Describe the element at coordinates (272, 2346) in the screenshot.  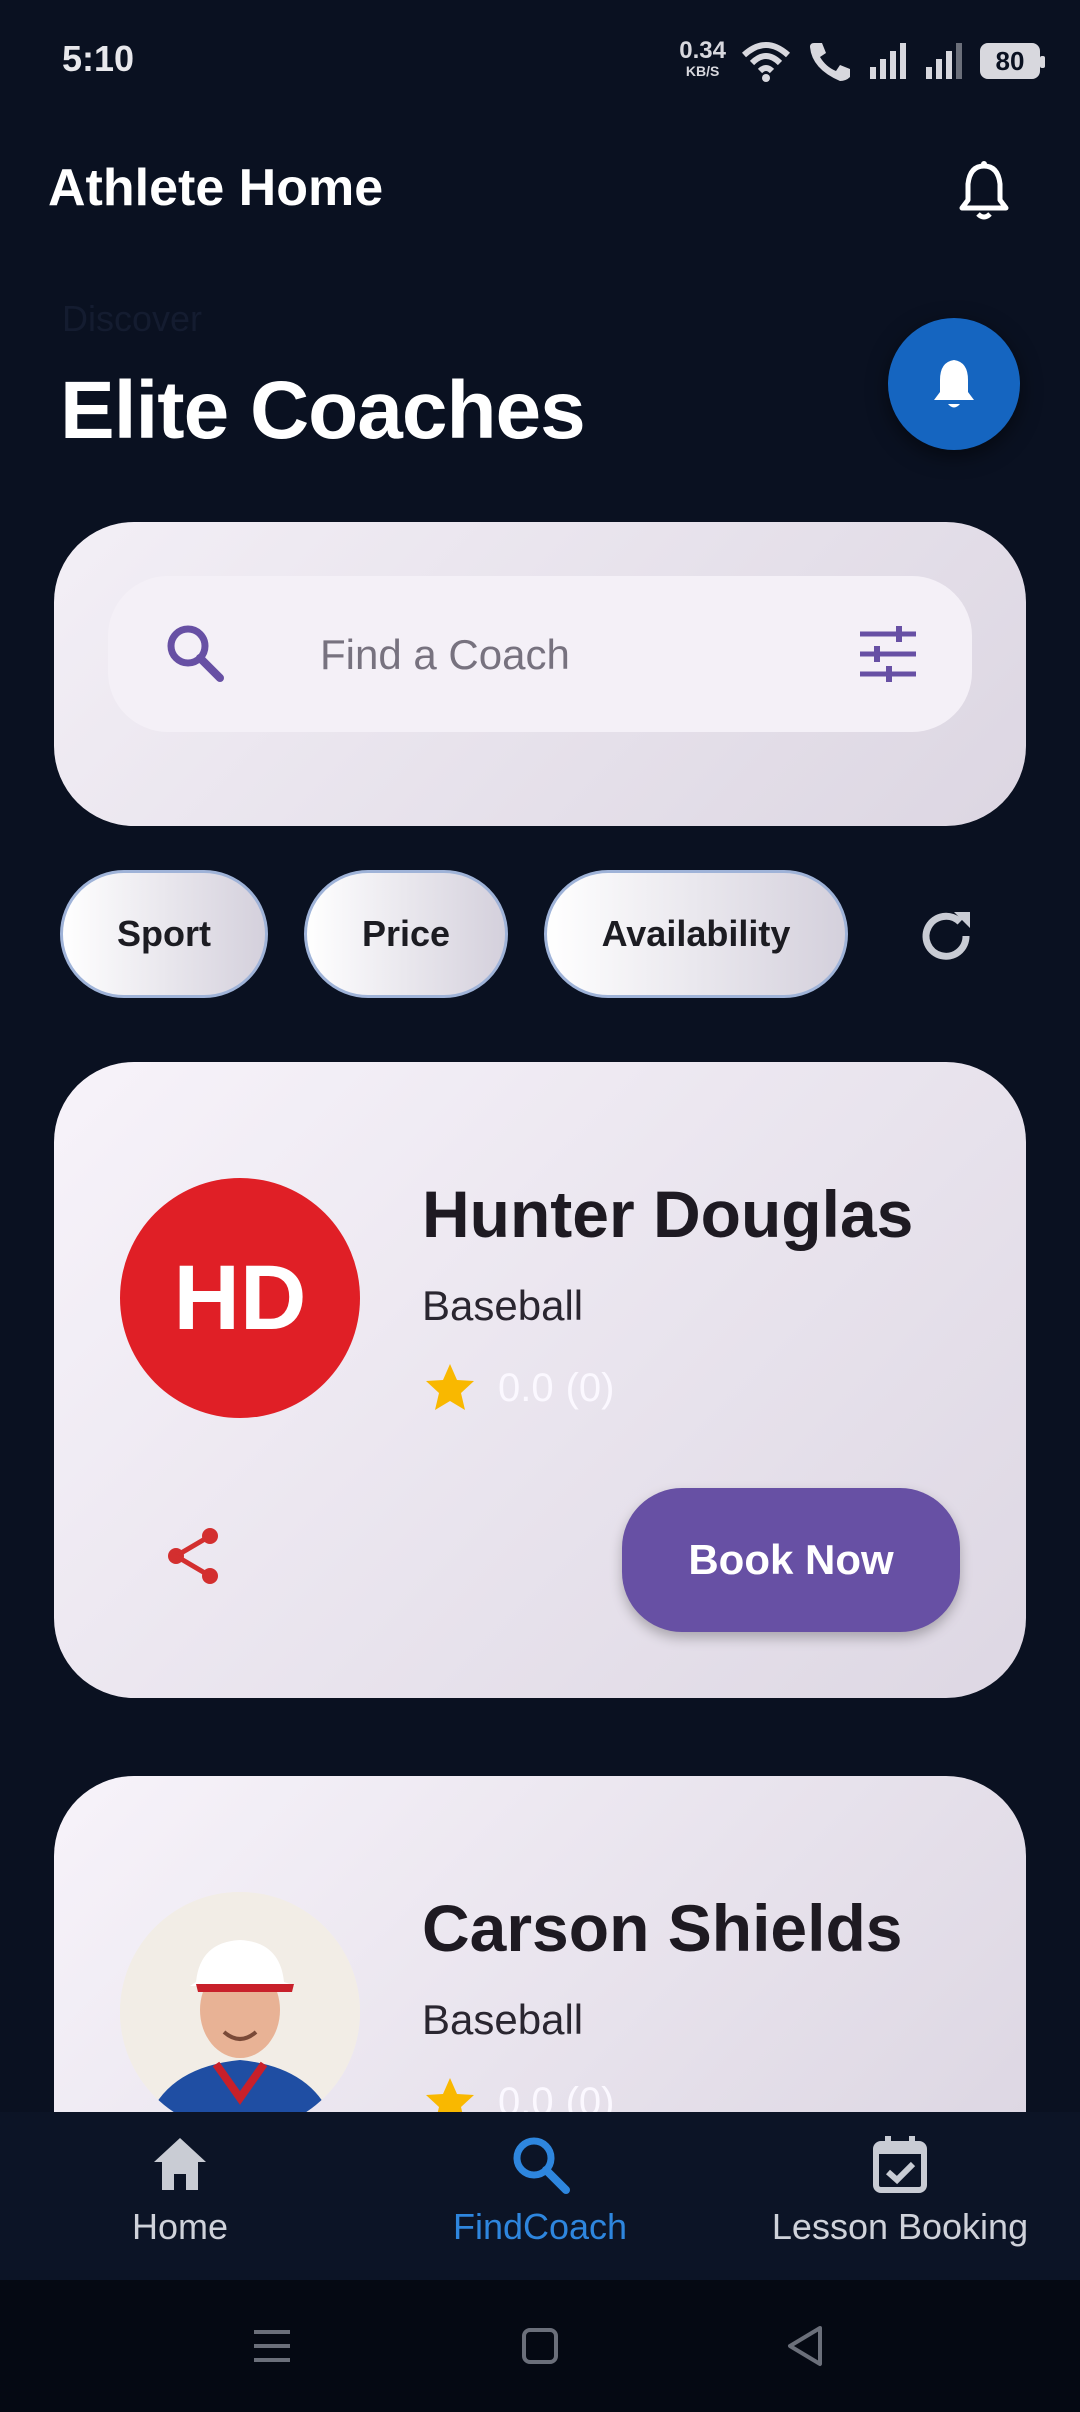
I see `menu-icon` at that location.